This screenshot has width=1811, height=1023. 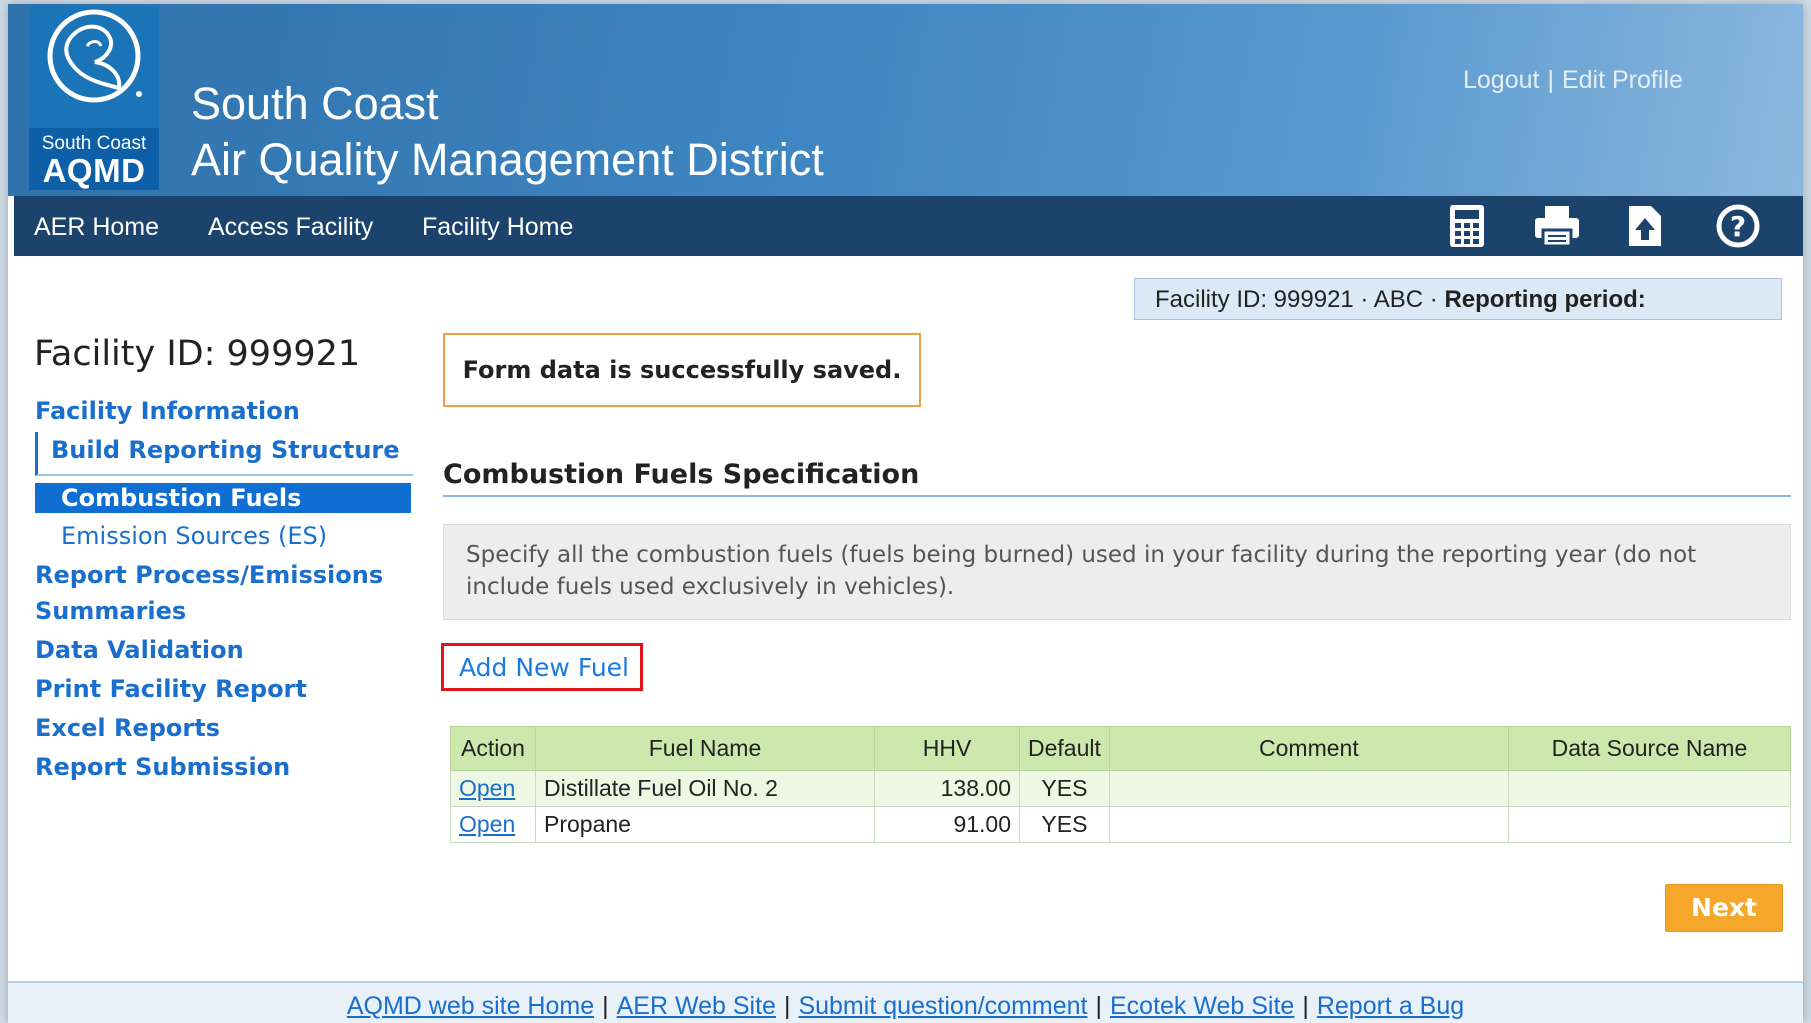 I want to click on sidebar-item-excel-reports: Excel Reports, so click(x=127, y=728).